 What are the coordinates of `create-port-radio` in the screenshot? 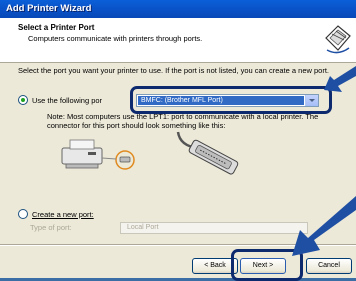 It's located at (23, 214).